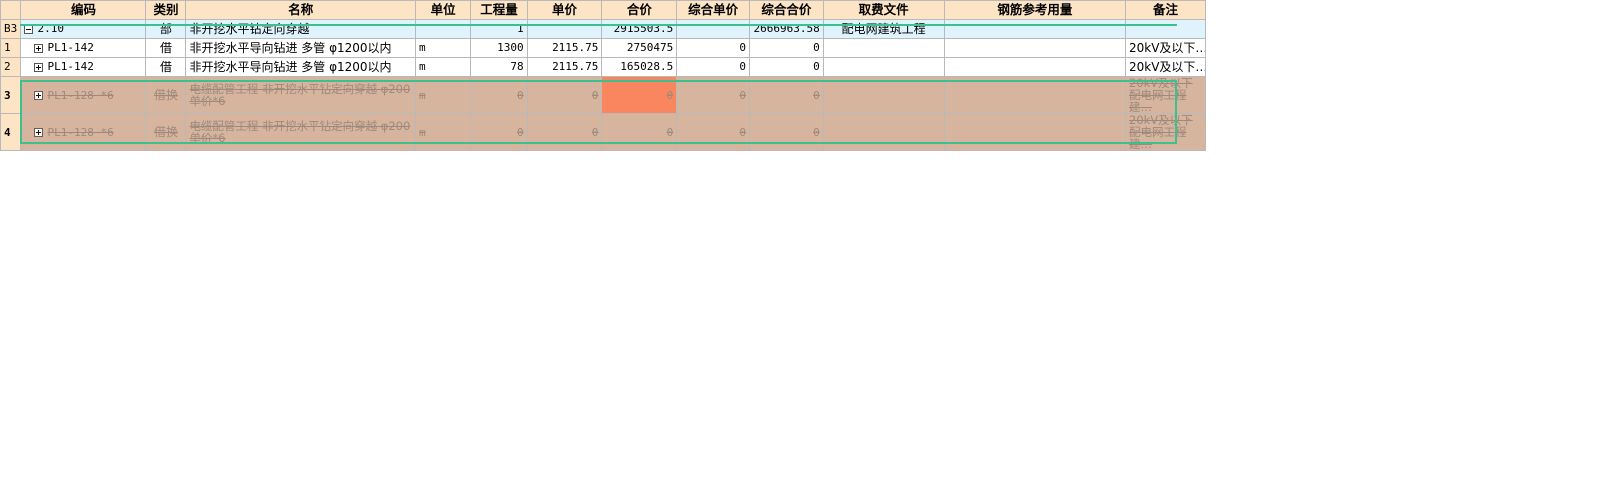 The height and width of the screenshot is (501, 1604). What do you see at coordinates (1165, 10) in the screenshot?
I see `col-header-note: 备注` at bounding box center [1165, 10].